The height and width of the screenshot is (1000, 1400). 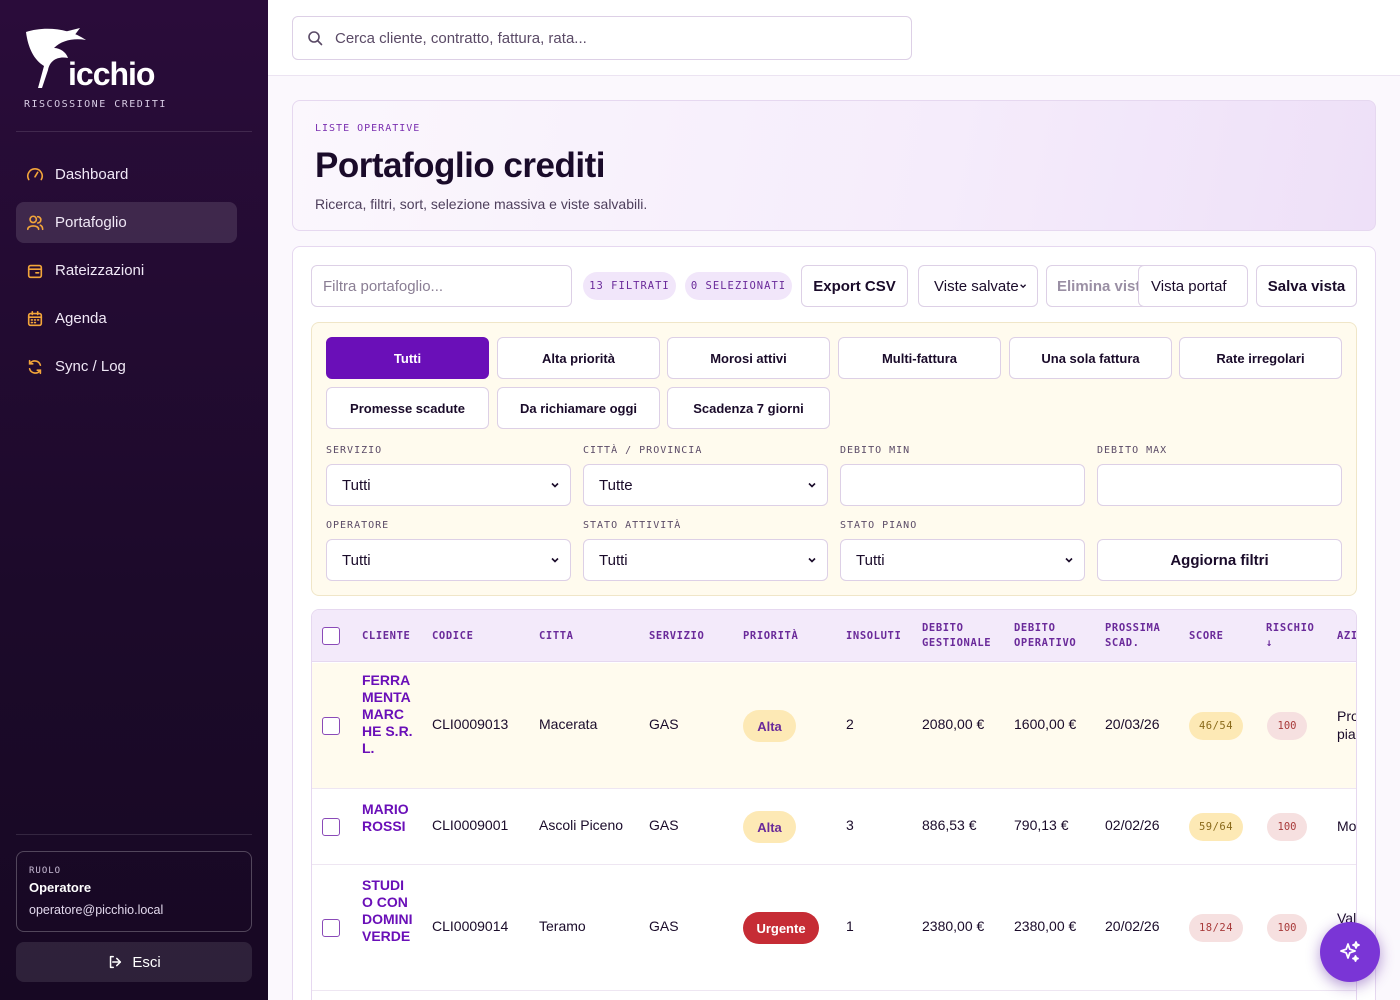 I want to click on column-header-cliente: CLIENTE, so click(x=386, y=636).